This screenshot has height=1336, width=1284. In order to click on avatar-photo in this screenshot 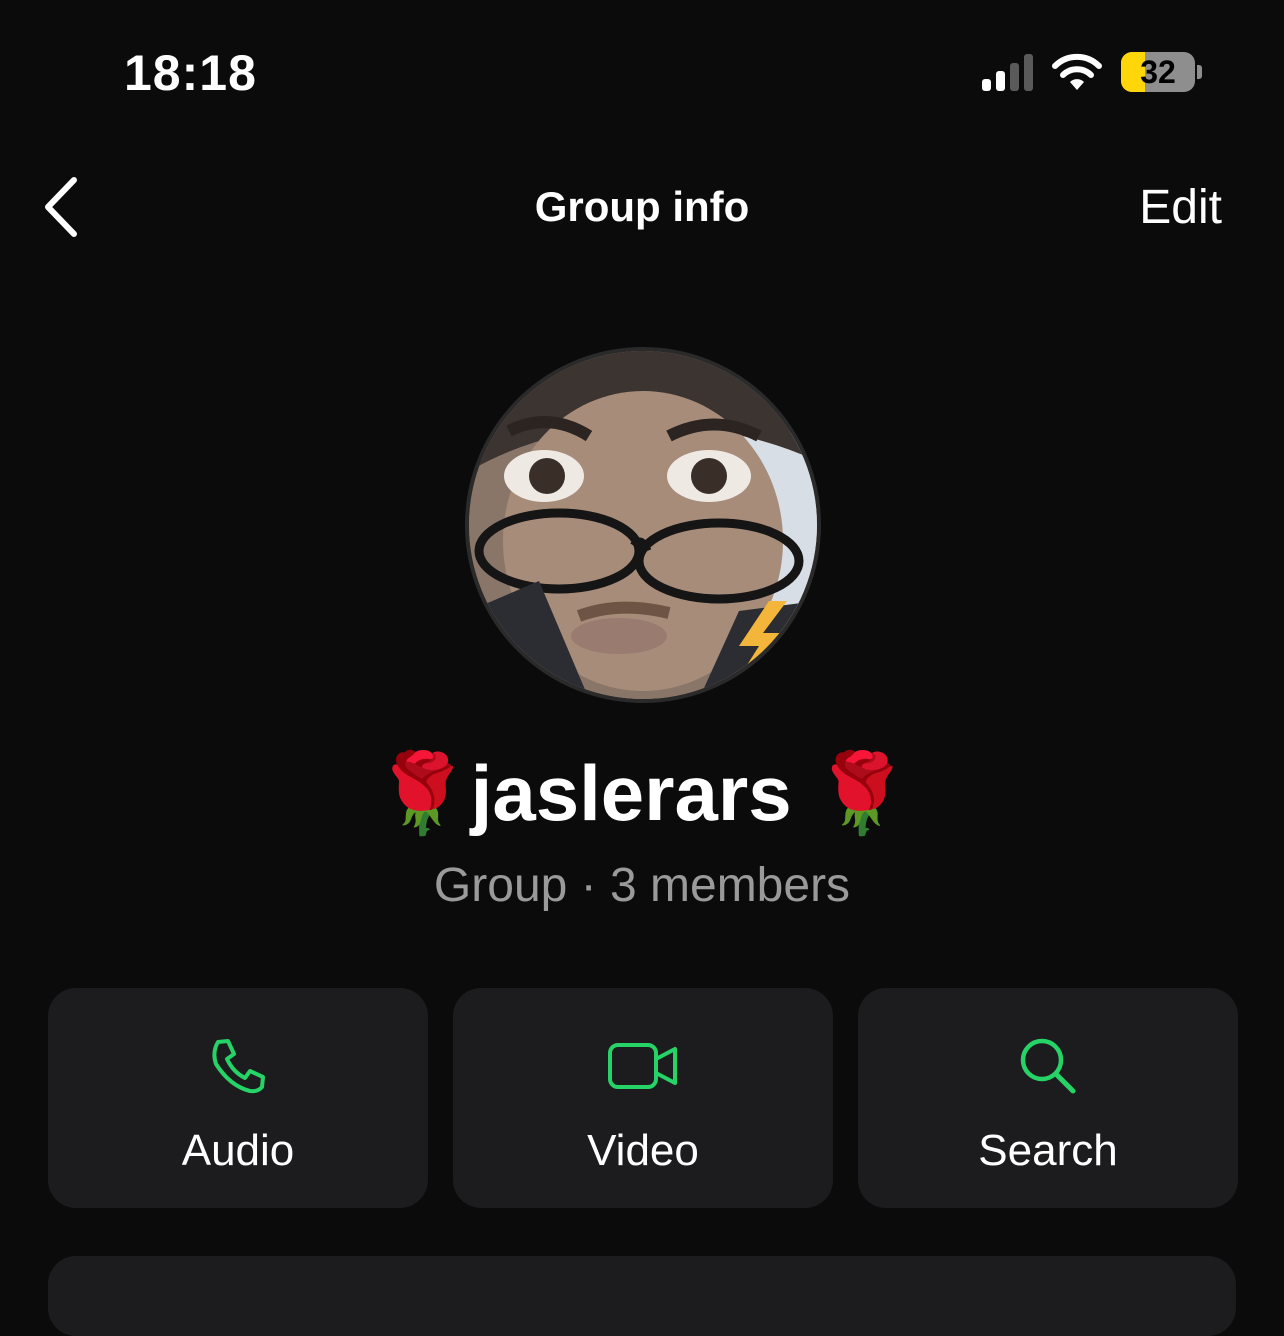, I will do `click(643, 525)`.